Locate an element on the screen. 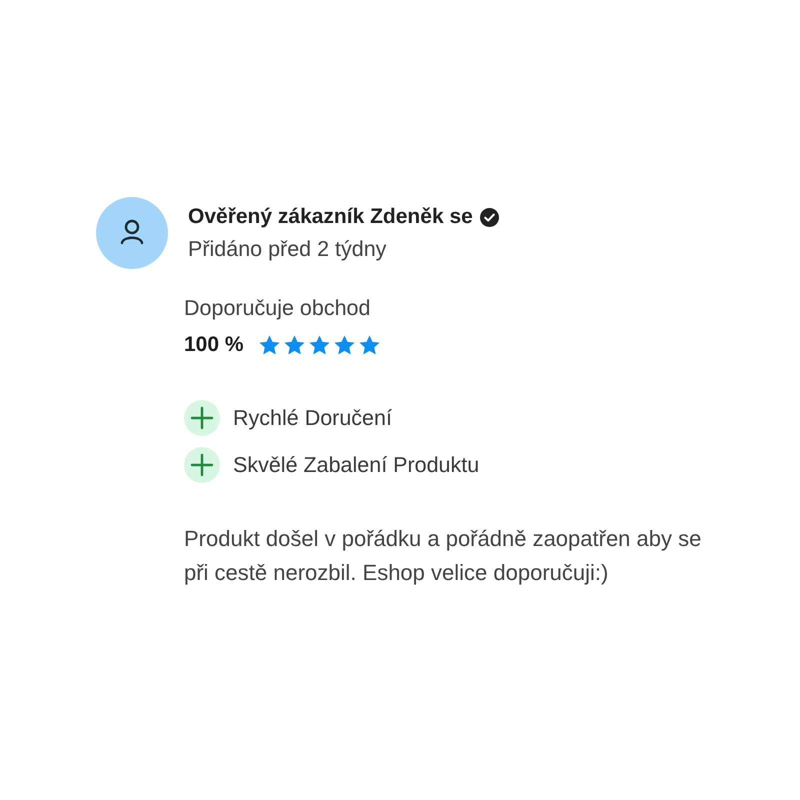 The width and height of the screenshot is (800, 800). review-date: Přidáno před 2 týdny is located at coordinates (288, 249).